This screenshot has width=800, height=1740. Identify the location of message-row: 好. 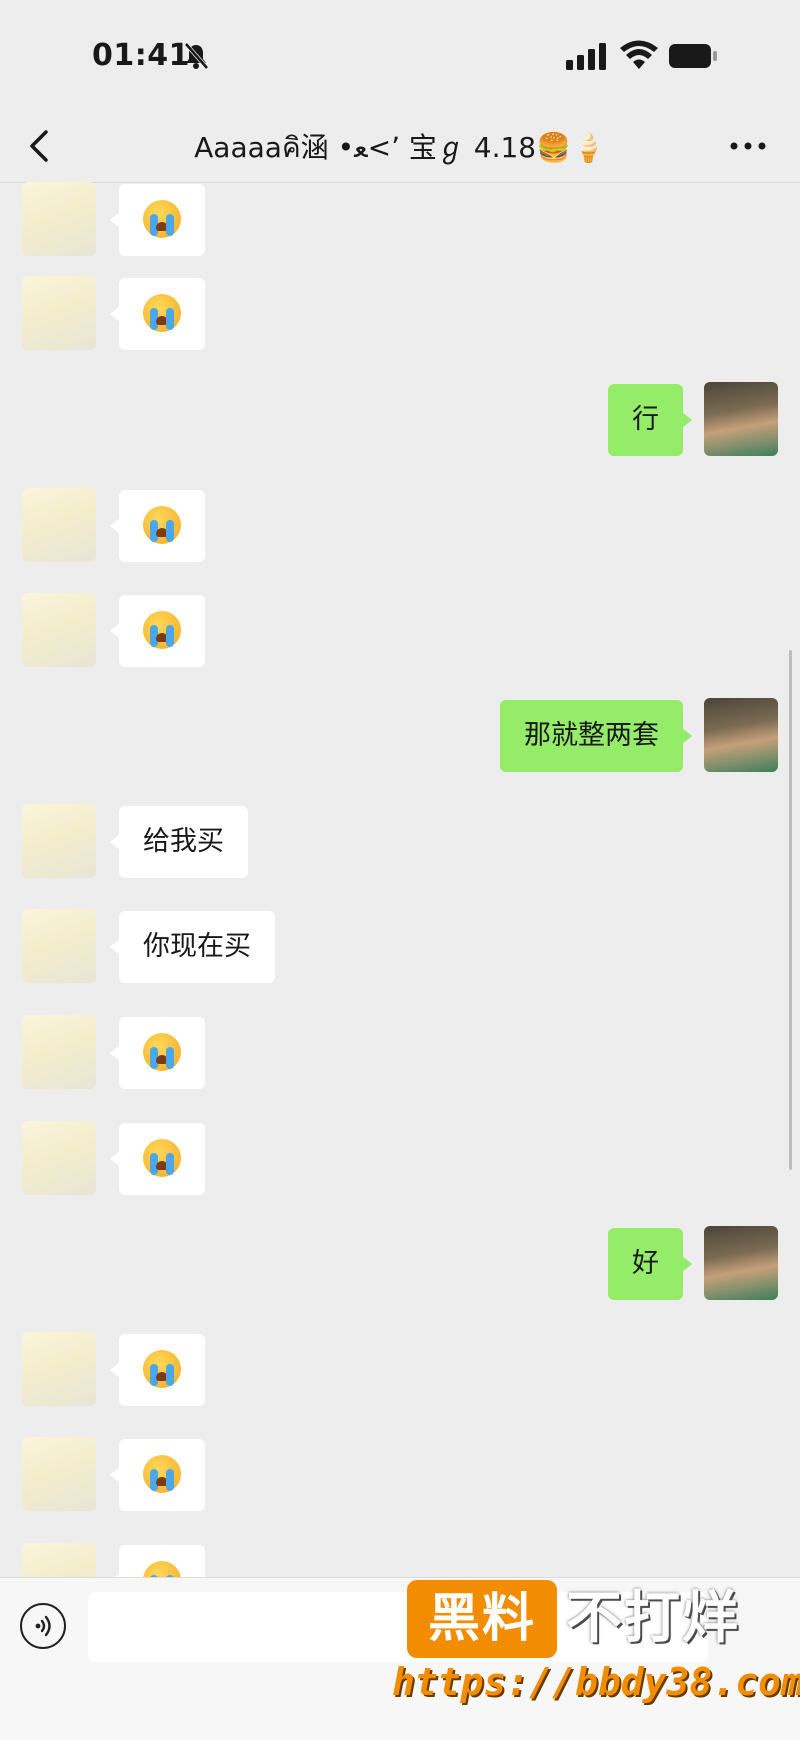
(400, 1266).